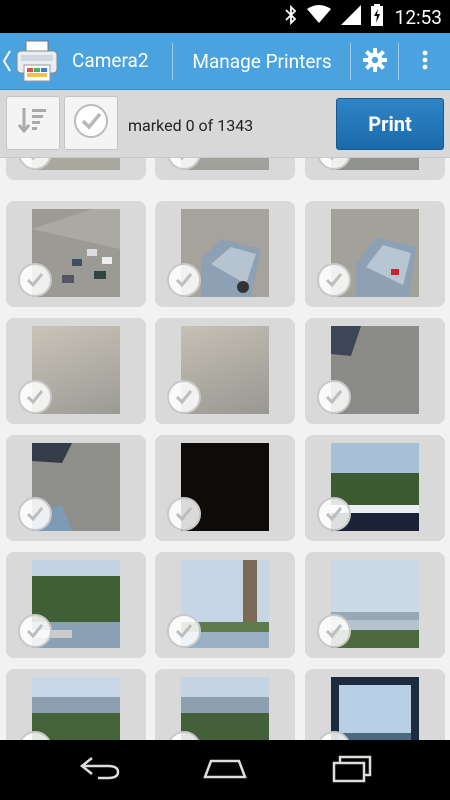  I want to click on sort-button, so click(33, 123).